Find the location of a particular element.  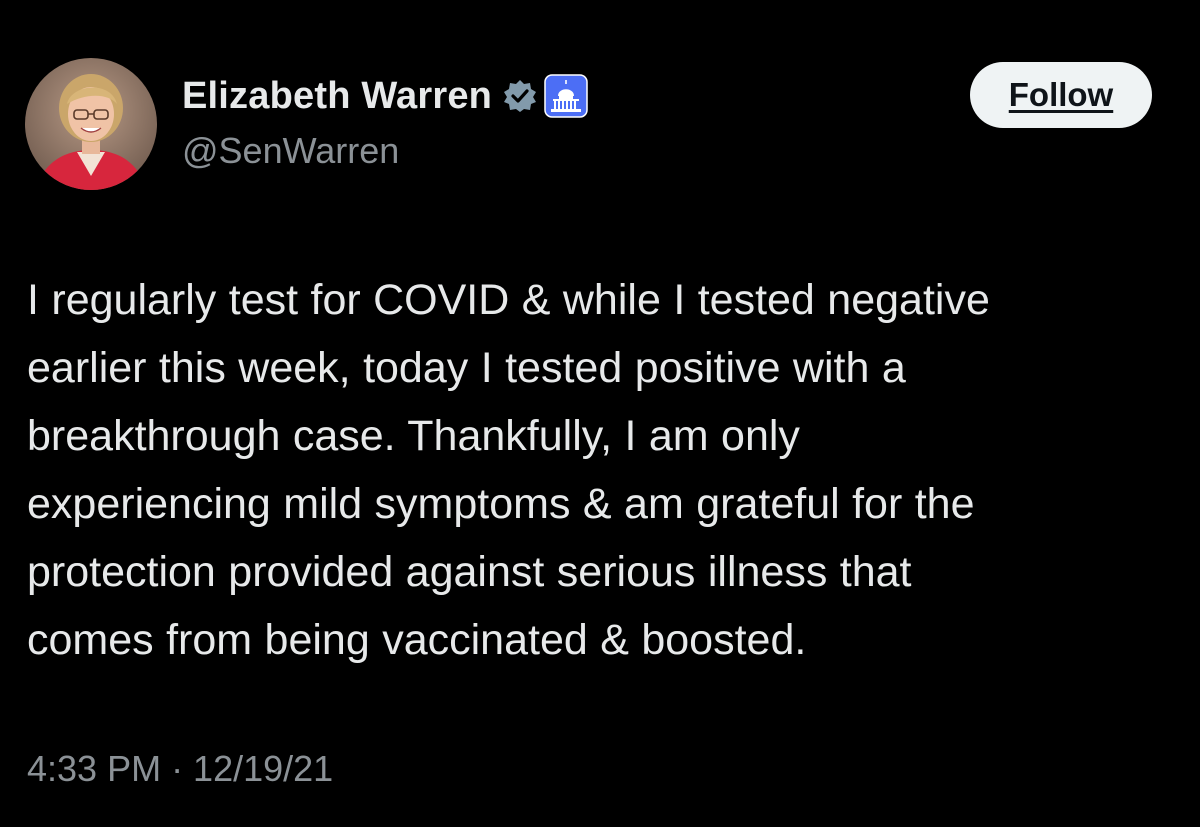

avatar is located at coordinates (91, 124).